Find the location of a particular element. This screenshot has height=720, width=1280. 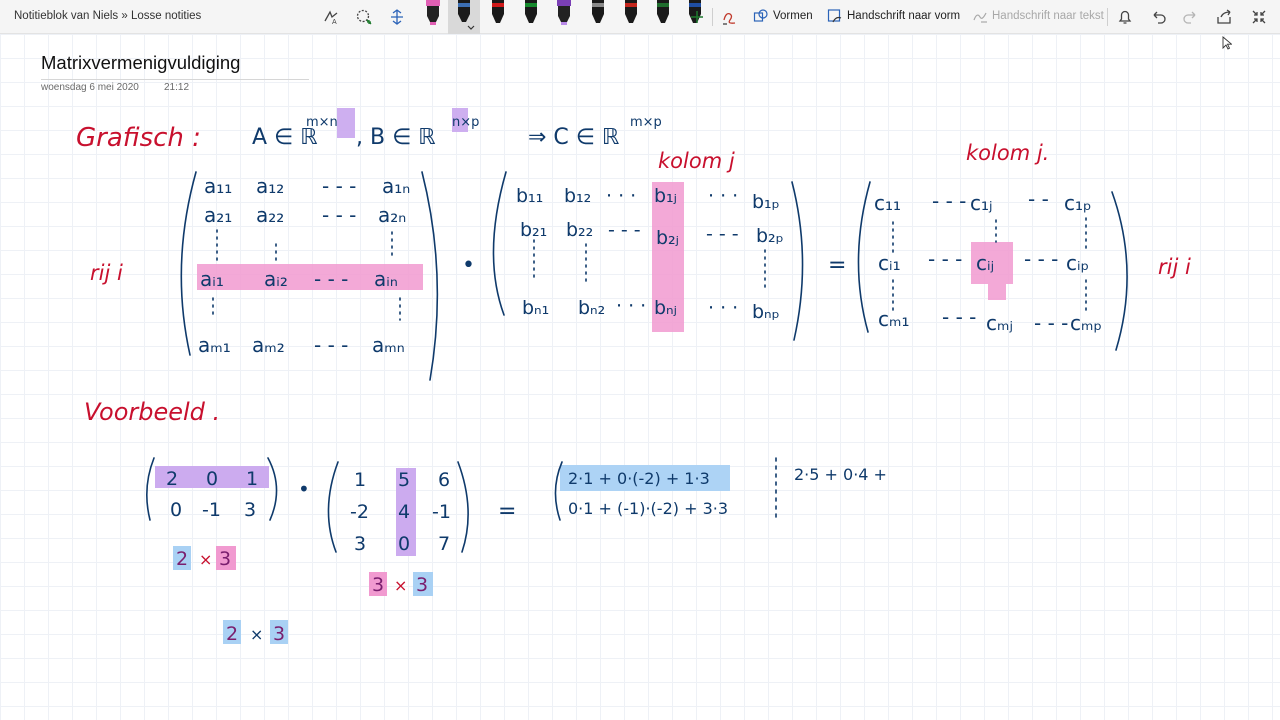

ex-B-right-bracket is located at coordinates (463, 507).